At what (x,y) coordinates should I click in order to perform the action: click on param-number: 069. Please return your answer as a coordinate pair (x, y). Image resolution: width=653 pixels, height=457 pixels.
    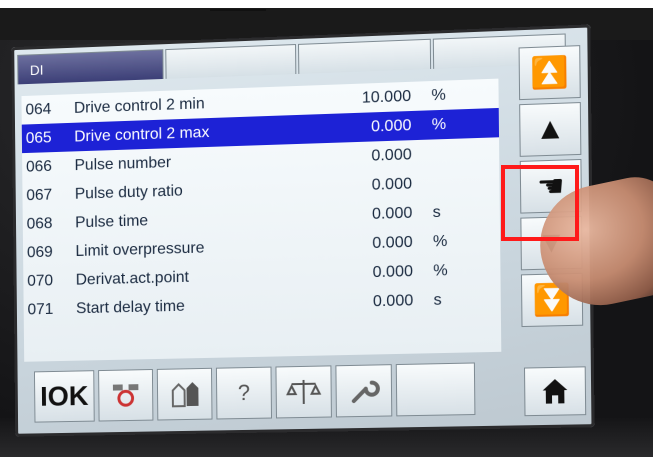
    Looking at the image, I should click on (39, 252).